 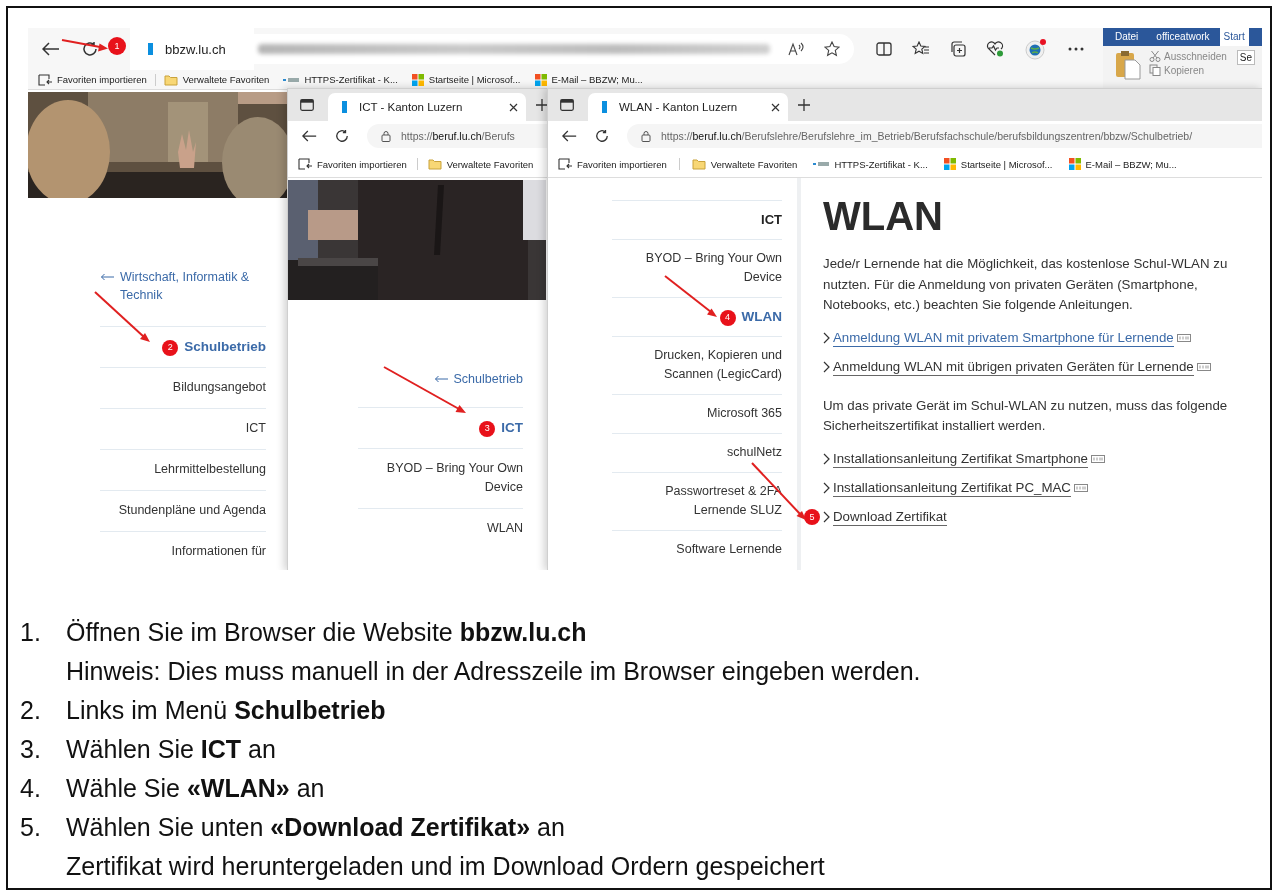 What do you see at coordinates (890, 517) in the screenshot?
I see `document-link: Download Zertifikat` at bounding box center [890, 517].